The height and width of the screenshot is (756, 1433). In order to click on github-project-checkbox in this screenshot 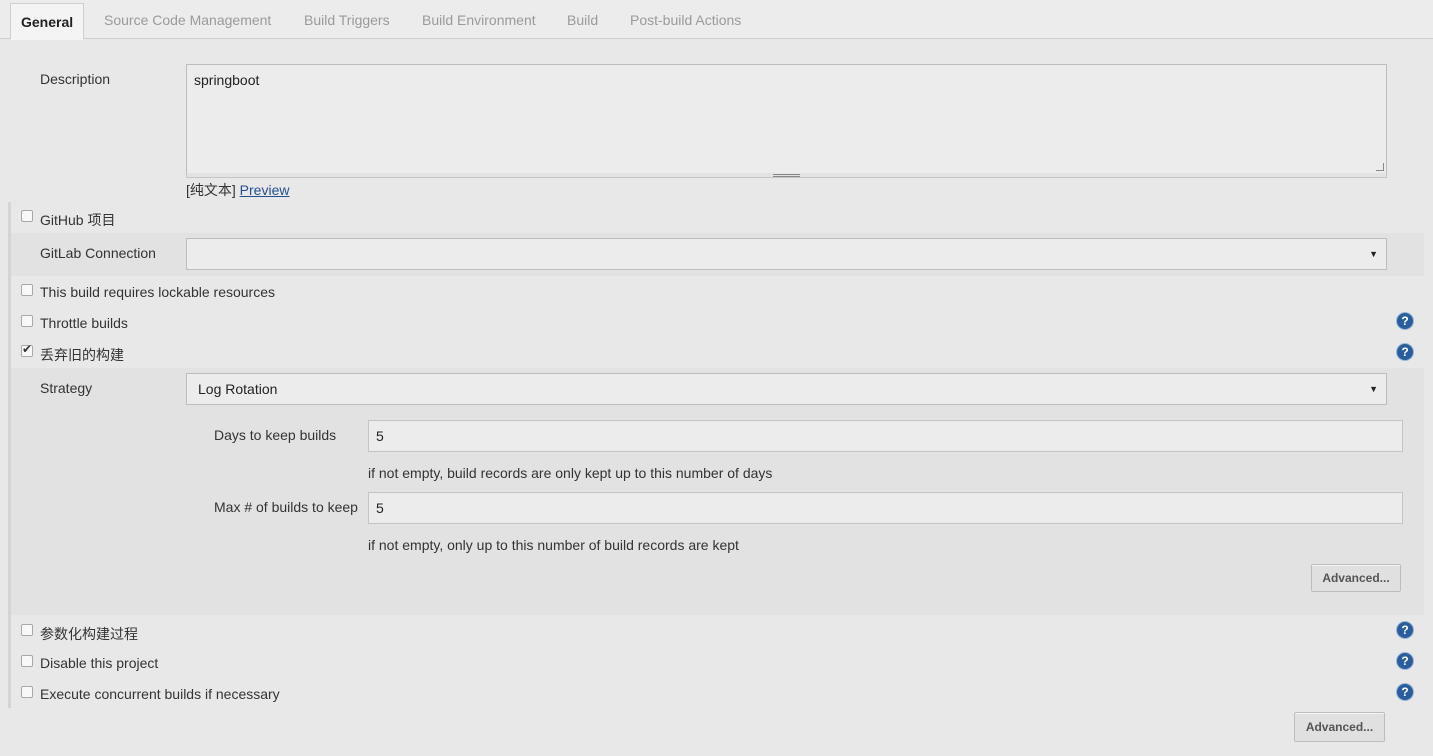, I will do `click(27, 216)`.